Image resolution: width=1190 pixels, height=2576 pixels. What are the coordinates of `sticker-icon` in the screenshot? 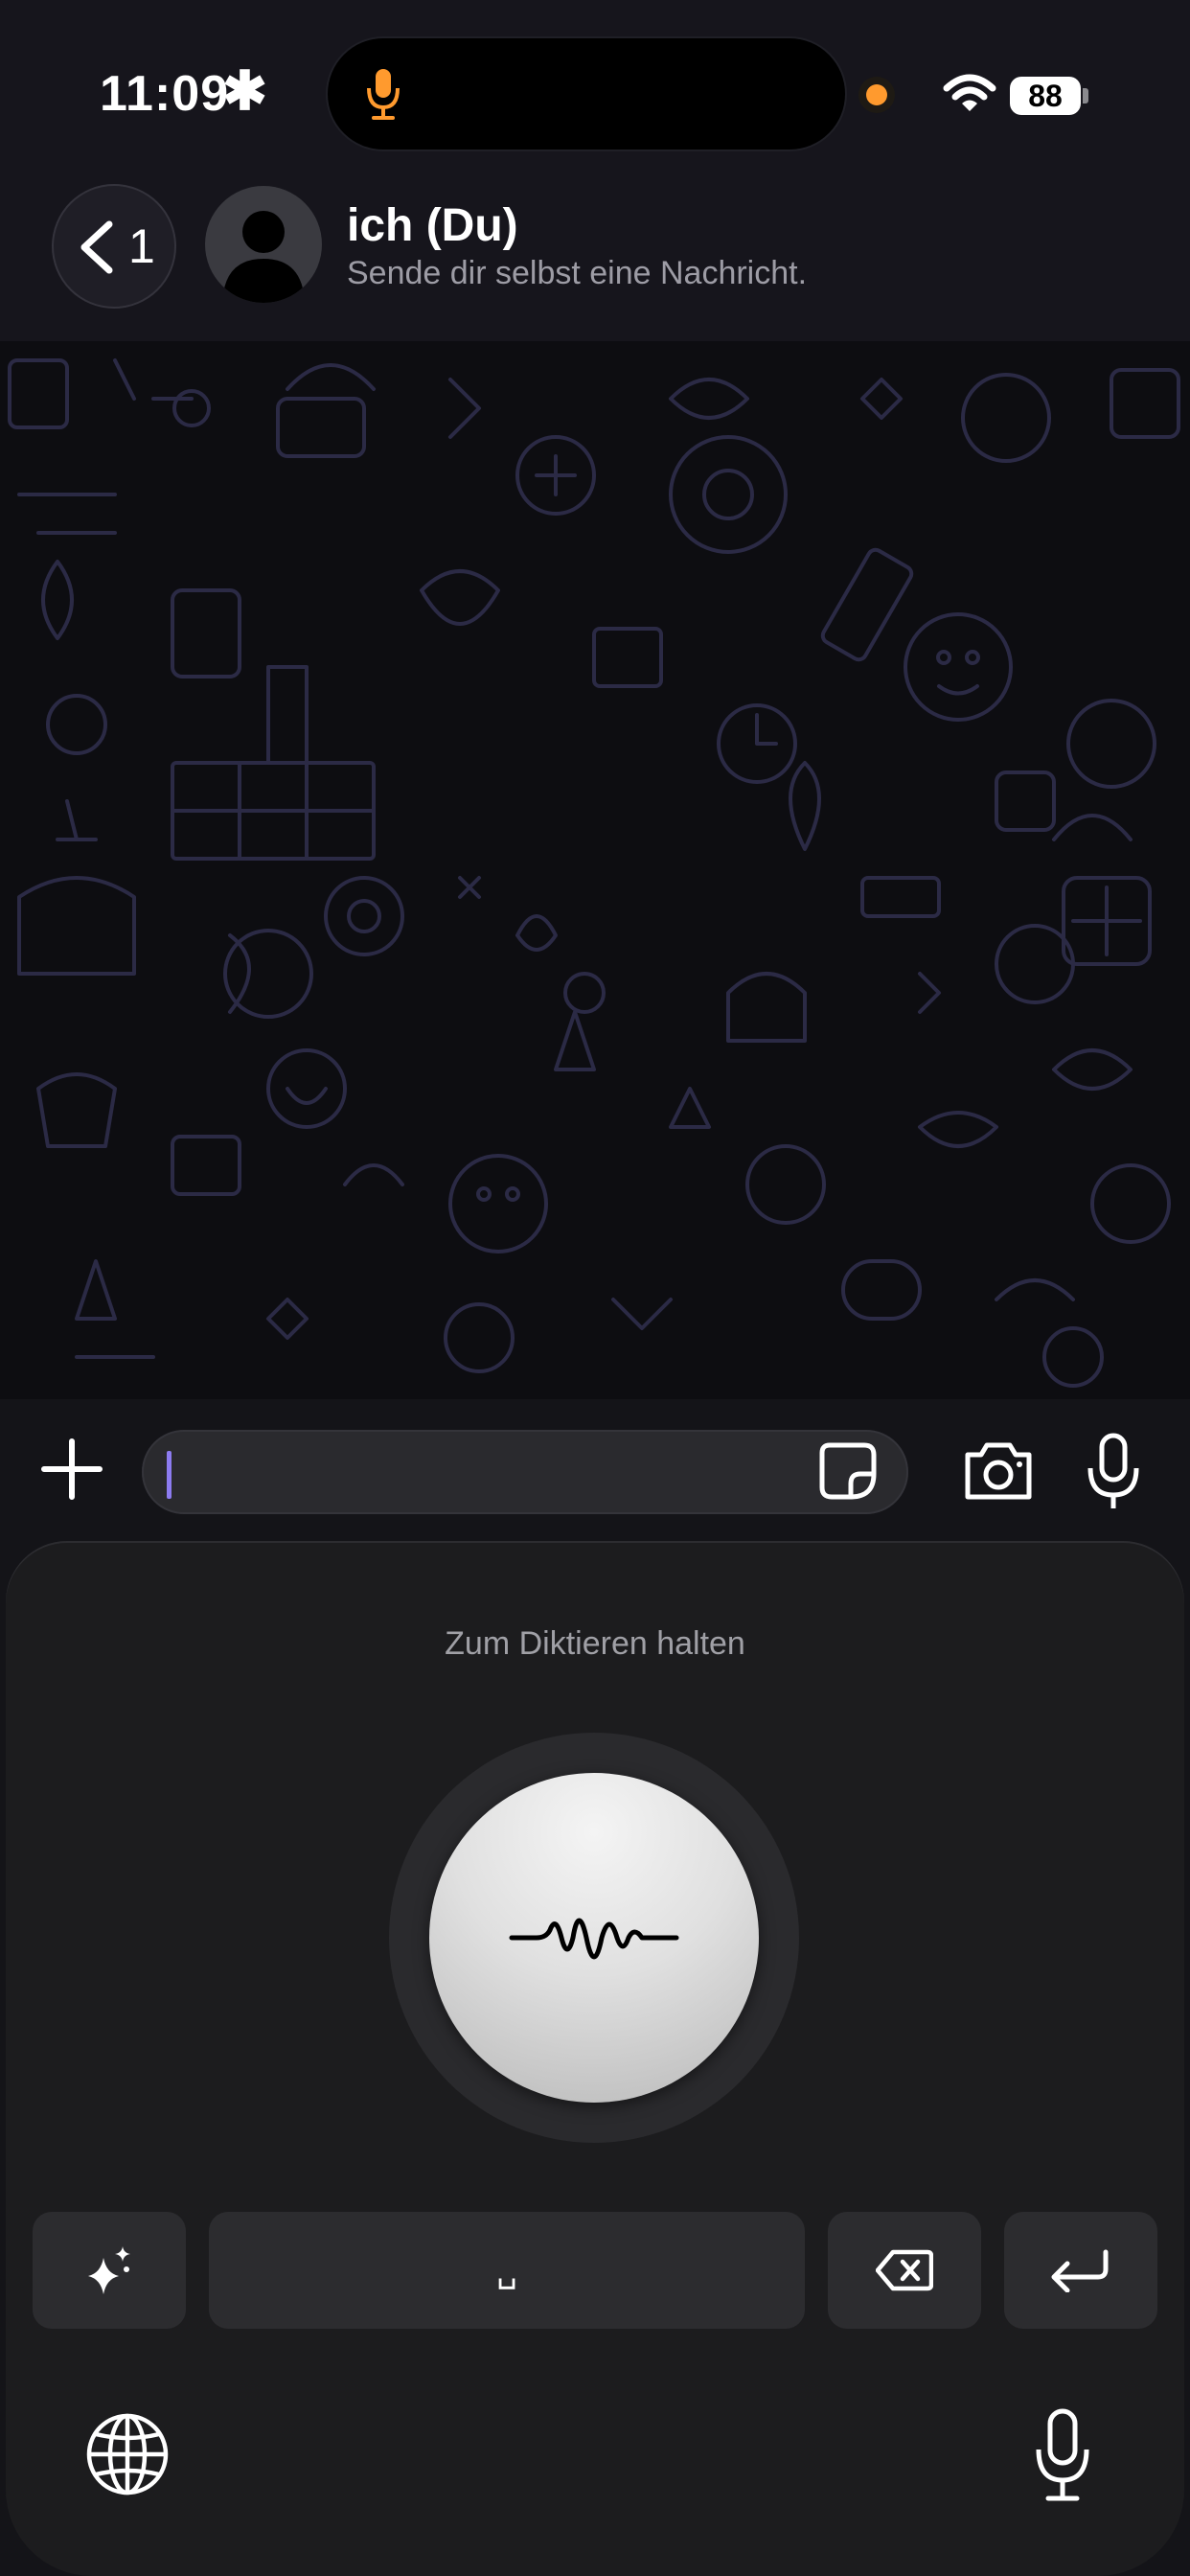 It's located at (848, 1471).